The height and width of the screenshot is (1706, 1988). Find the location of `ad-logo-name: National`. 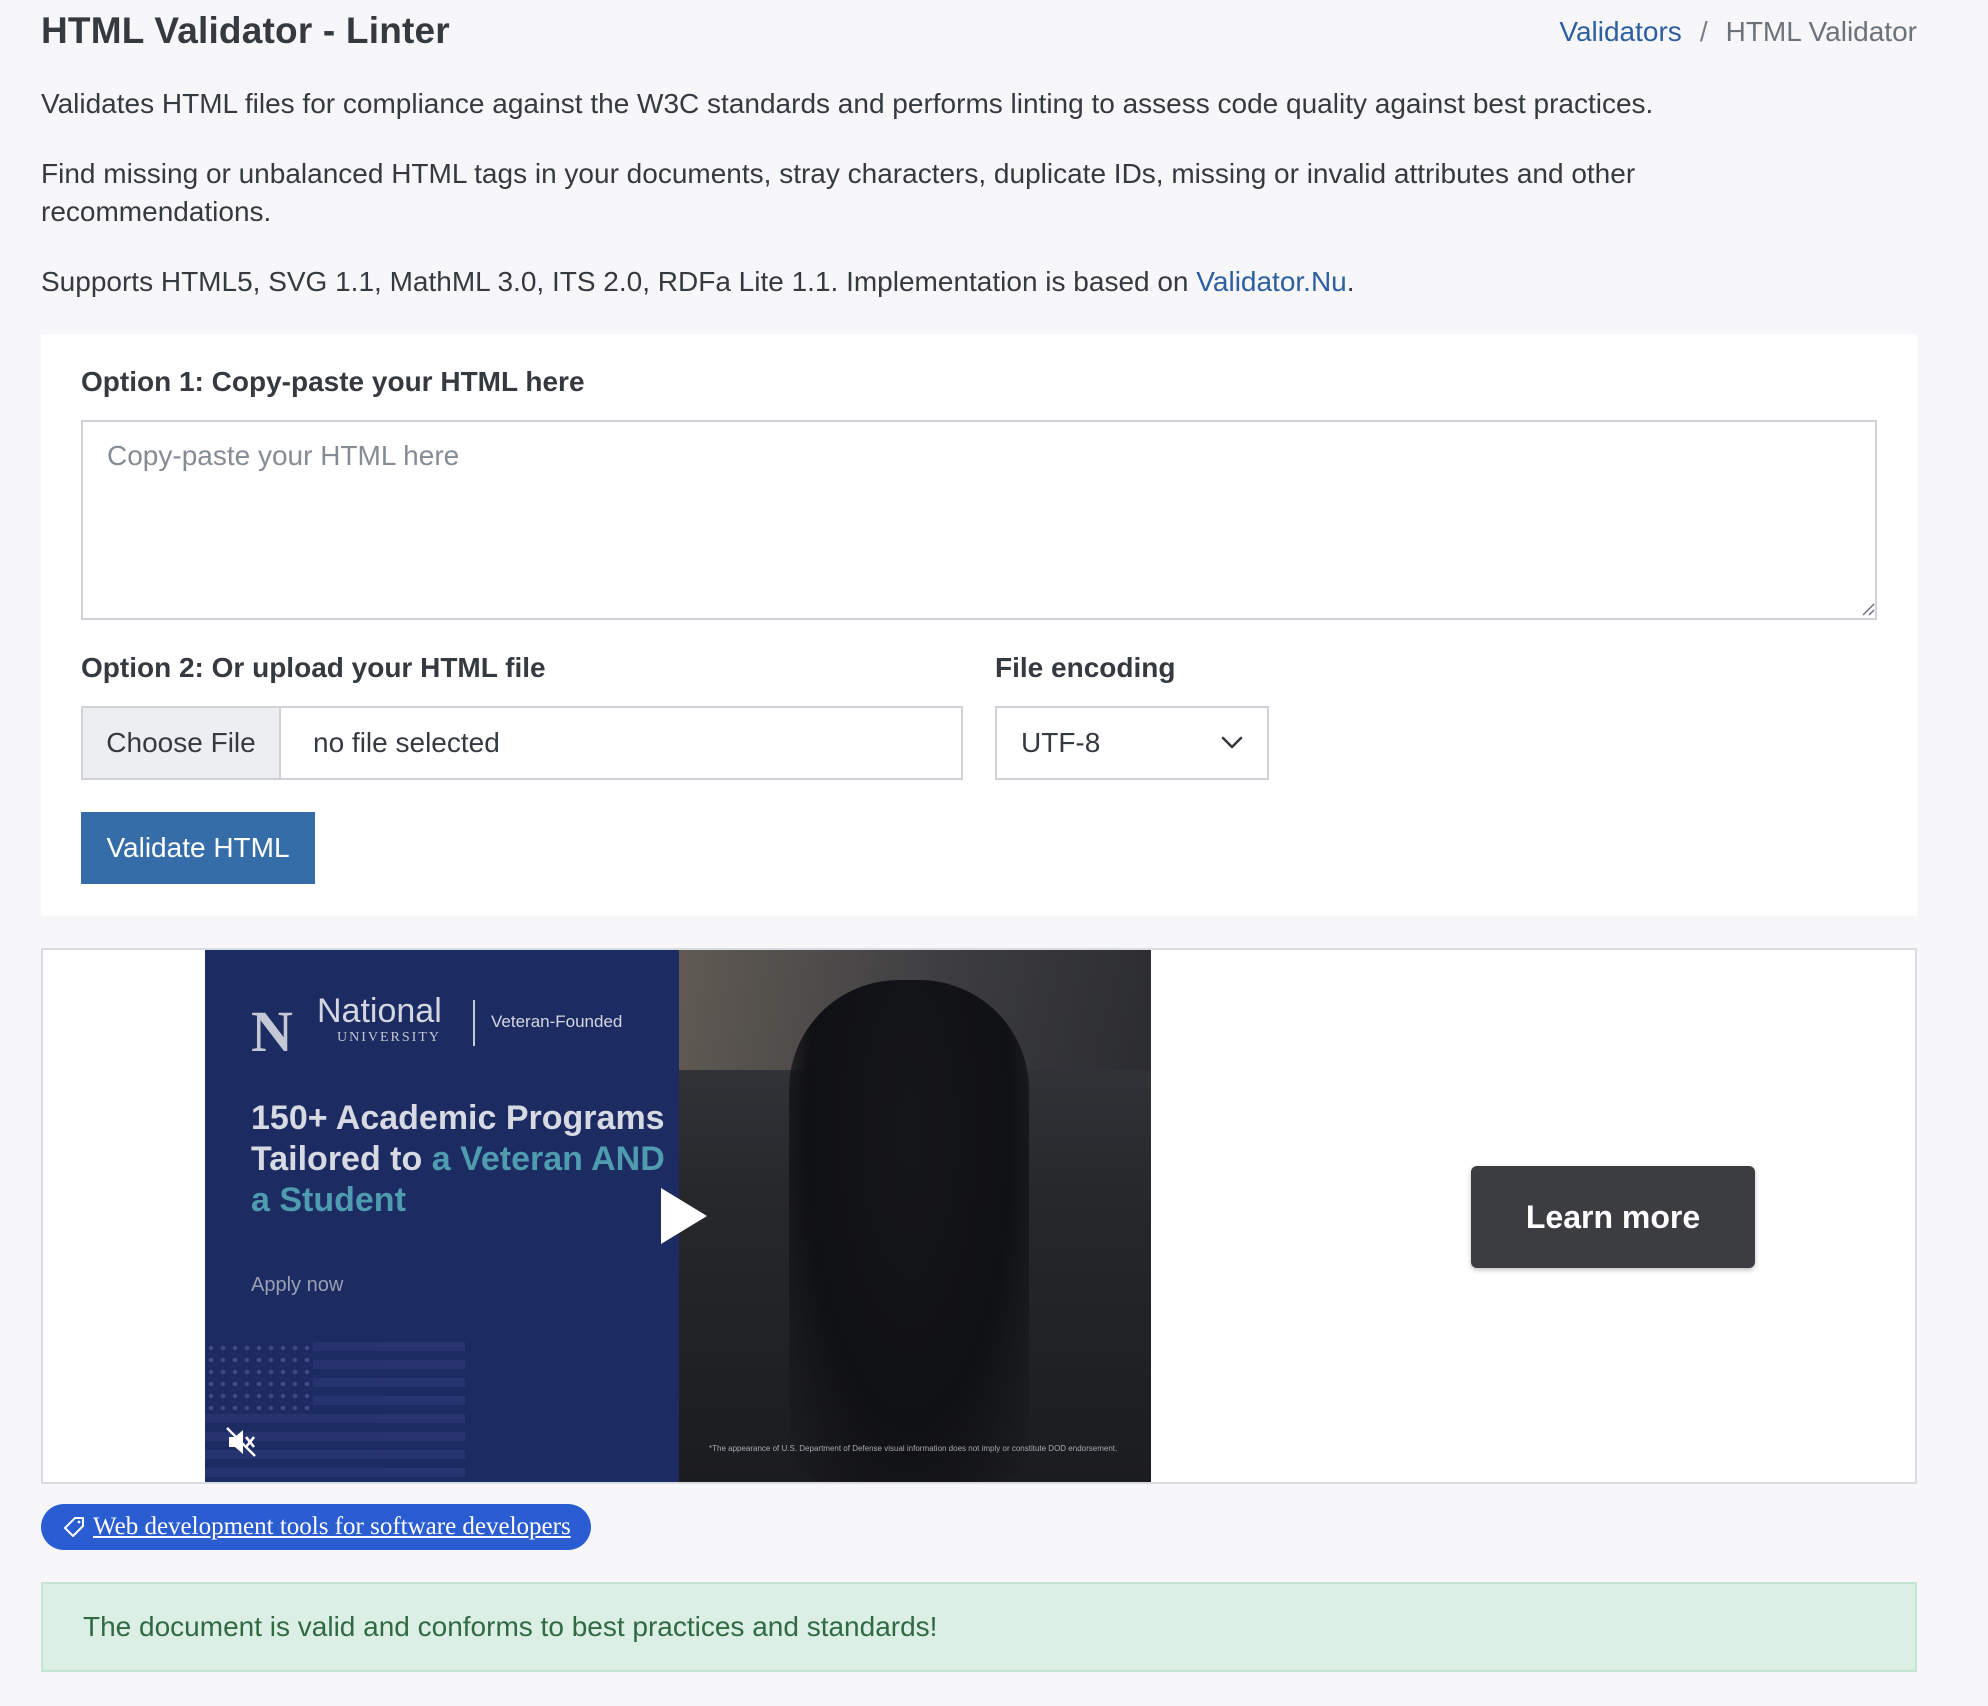

ad-logo-name: National is located at coordinates (379, 1011).